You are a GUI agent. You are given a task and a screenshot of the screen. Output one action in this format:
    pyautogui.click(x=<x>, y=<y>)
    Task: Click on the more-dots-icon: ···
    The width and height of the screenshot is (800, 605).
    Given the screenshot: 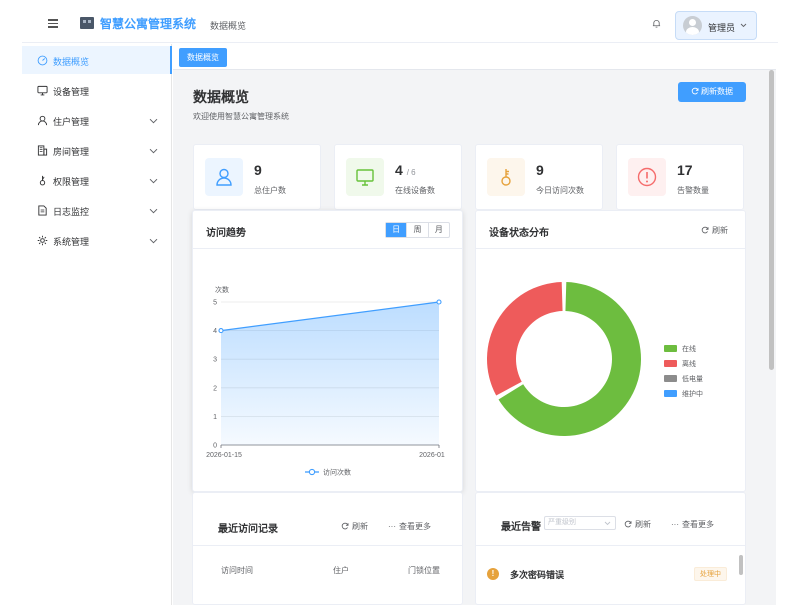 What is the action you would take?
    pyautogui.click(x=392, y=526)
    